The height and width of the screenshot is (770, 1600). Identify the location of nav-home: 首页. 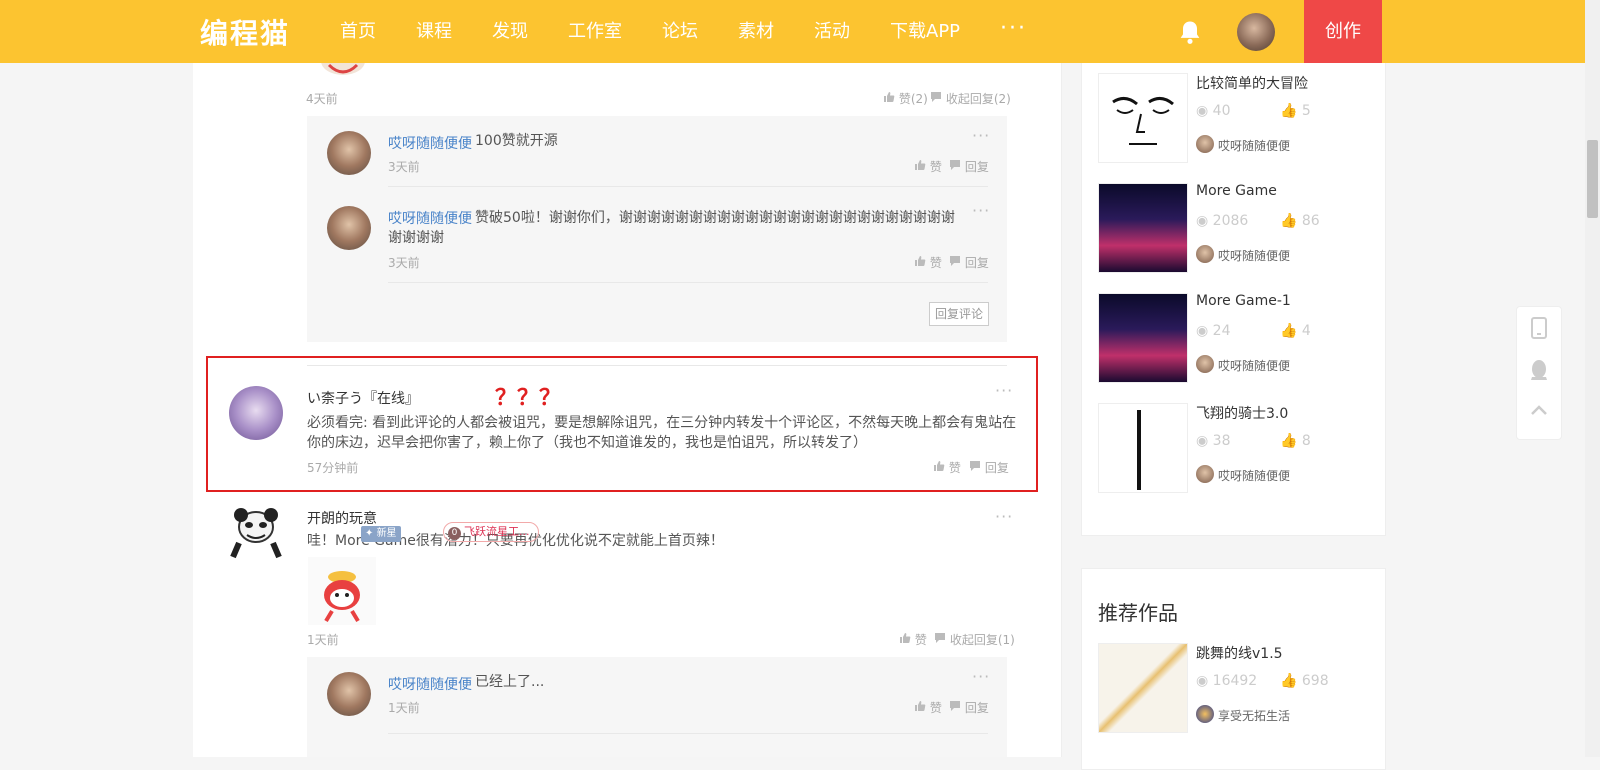
(358, 31).